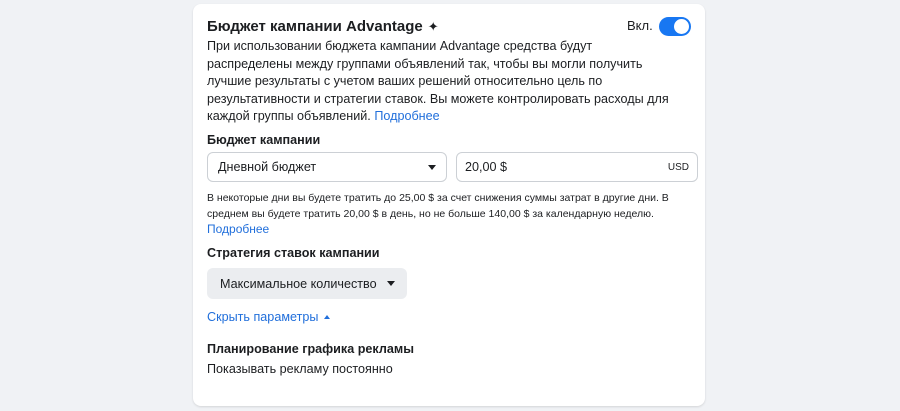 This screenshot has height=411, width=900. Describe the element at coordinates (433, 26) in the screenshot. I see `sparkle-icon: ✦` at that location.